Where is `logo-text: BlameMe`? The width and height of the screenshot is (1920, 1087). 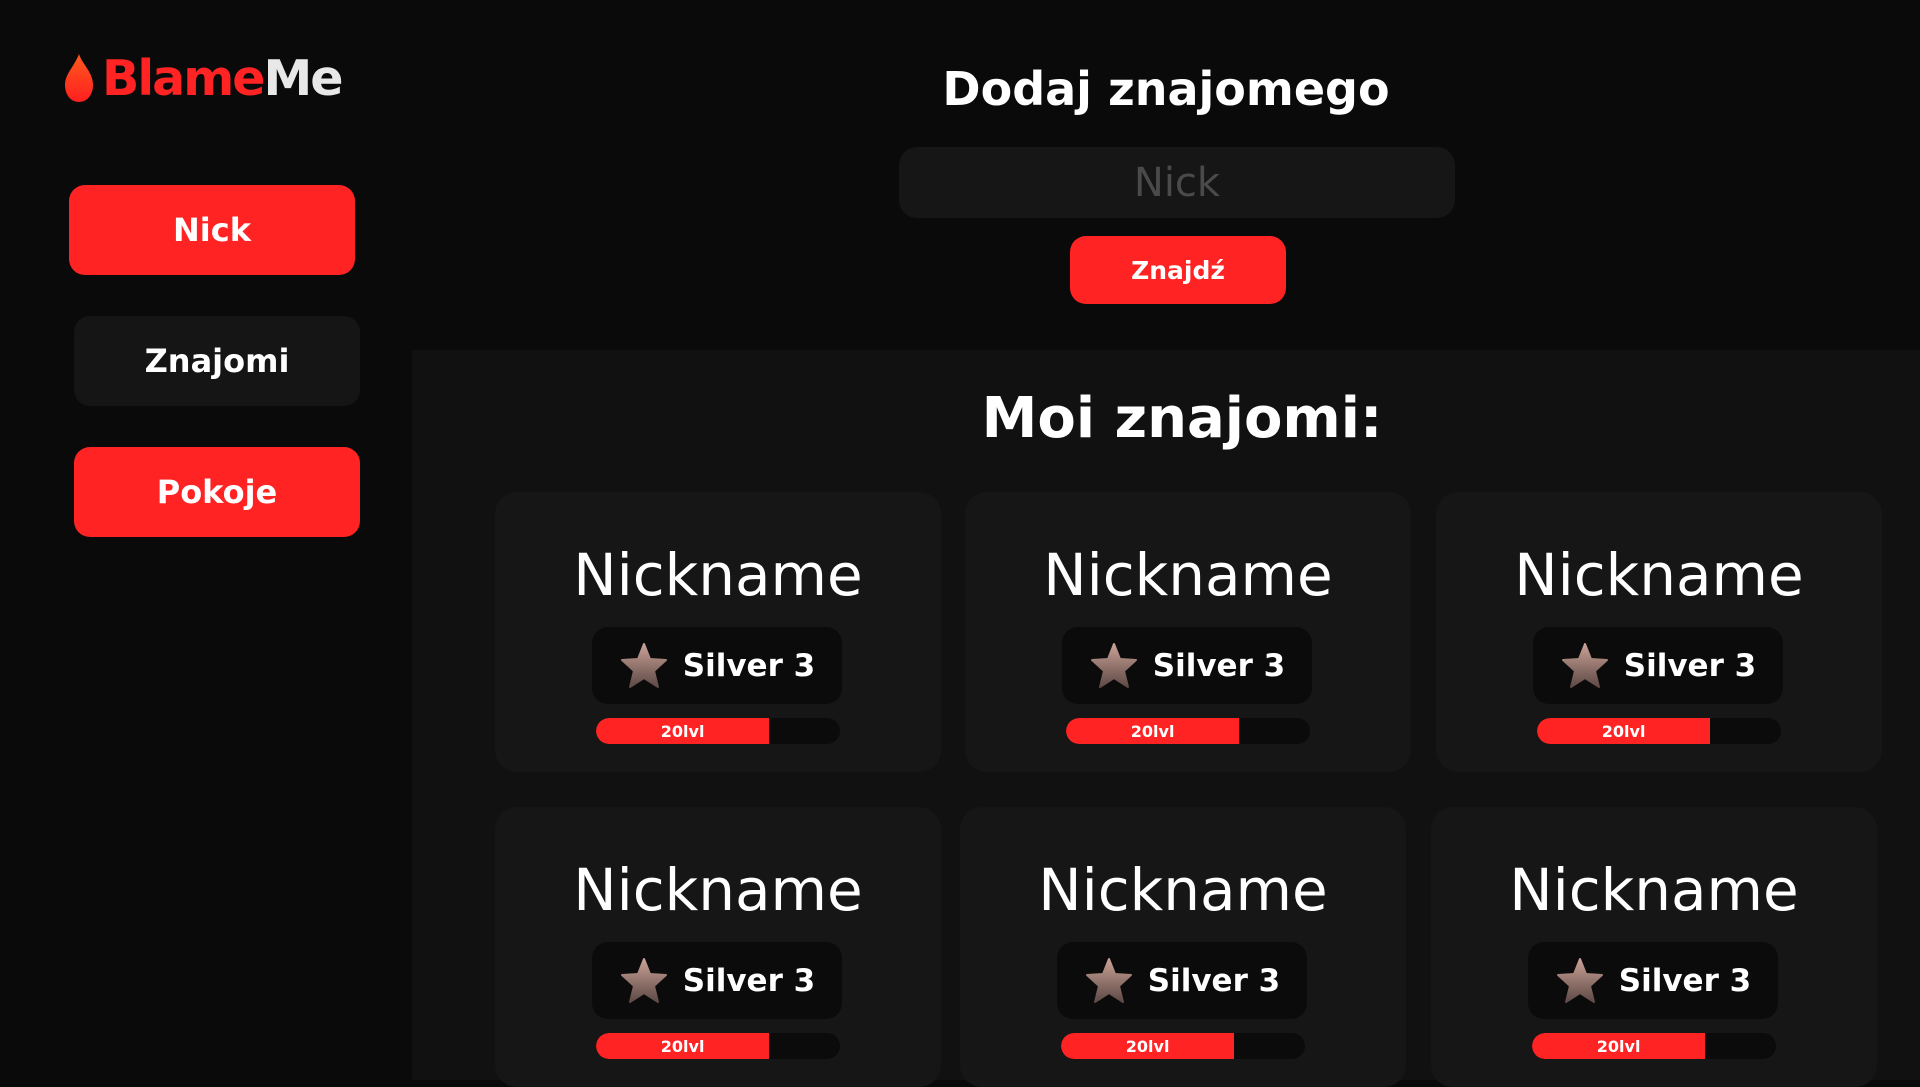 logo-text: BlameMe is located at coordinates (223, 78).